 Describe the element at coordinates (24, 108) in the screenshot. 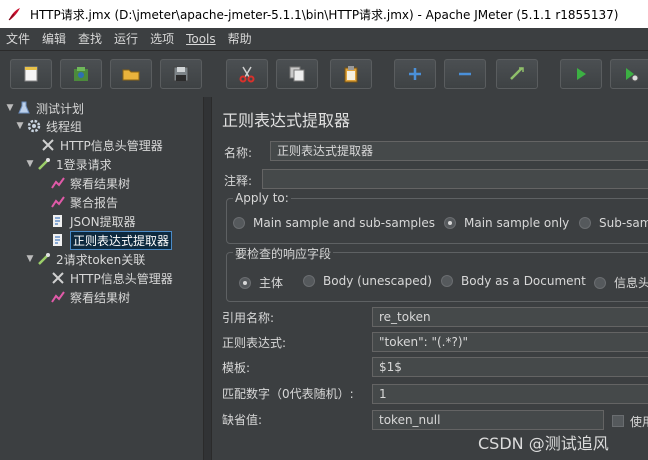

I see `test-plan-icon` at that location.